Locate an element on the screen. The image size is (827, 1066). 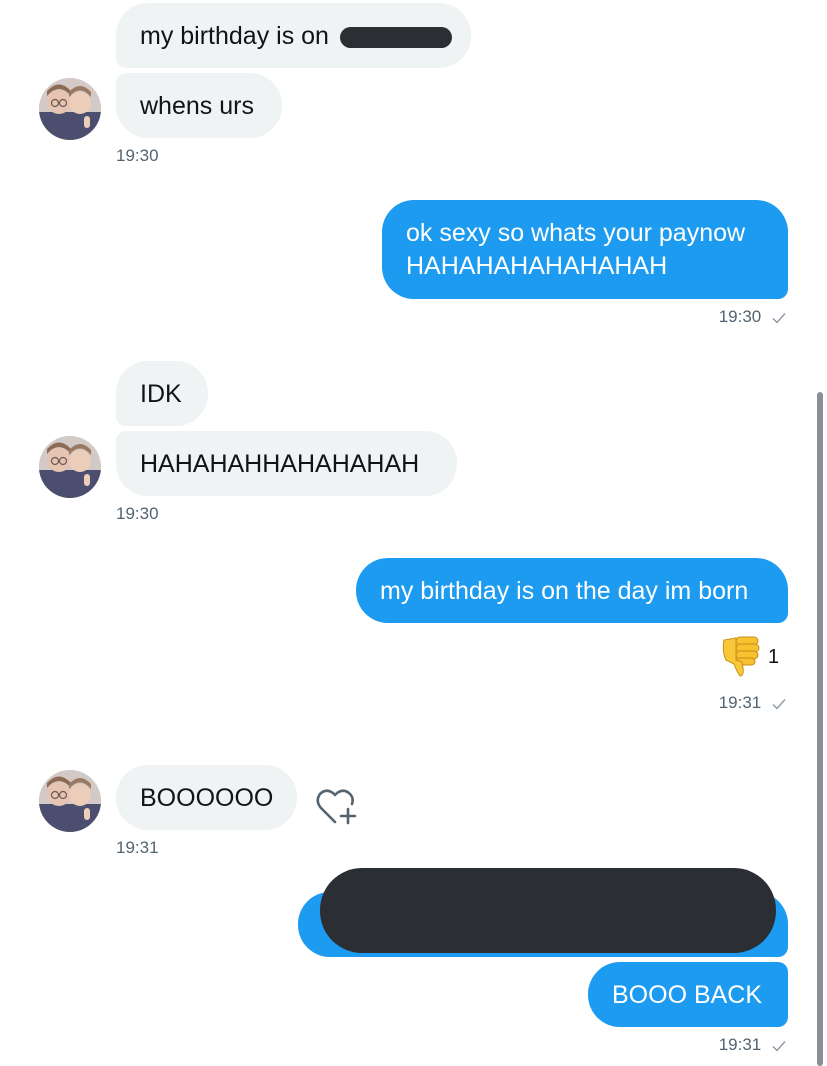
add-reaction-button is located at coordinates (338, 807).